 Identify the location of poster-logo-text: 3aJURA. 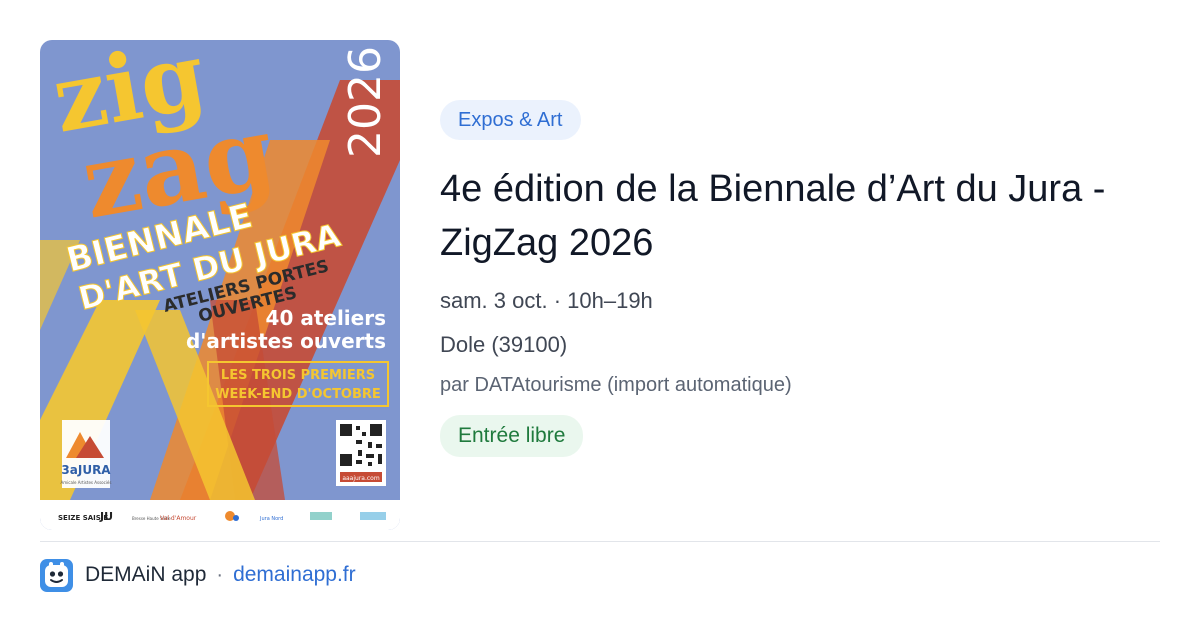
(86, 470).